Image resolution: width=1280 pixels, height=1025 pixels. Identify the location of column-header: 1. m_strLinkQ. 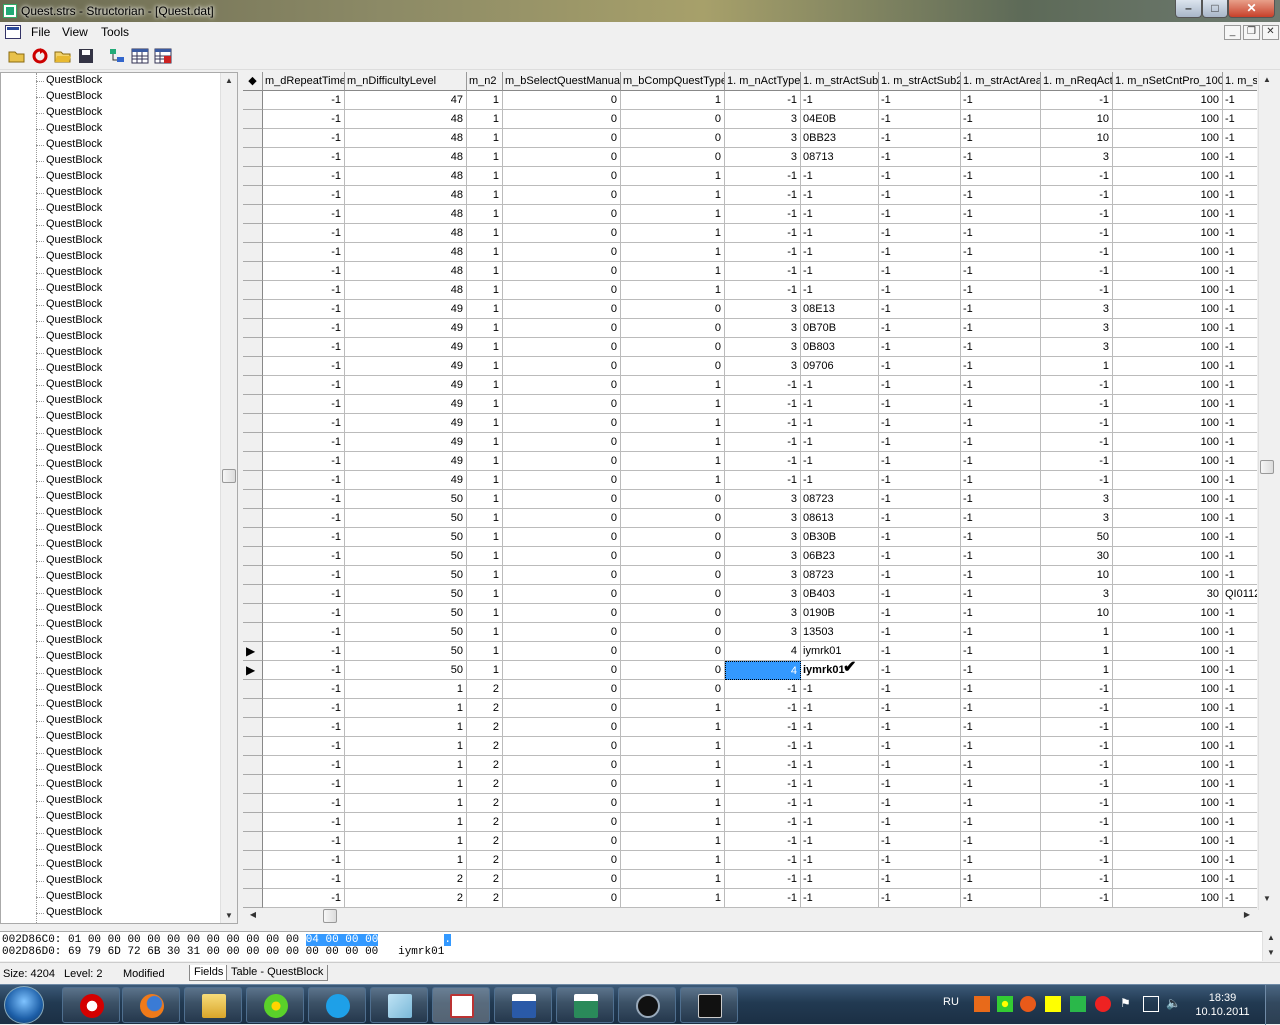
(1240, 81).